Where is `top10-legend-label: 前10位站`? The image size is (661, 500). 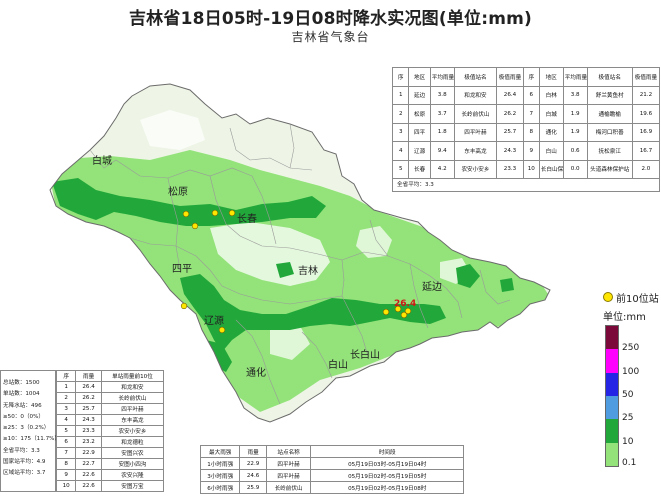
top10-legend-label: 前10位站 is located at coordinates (637, 299).